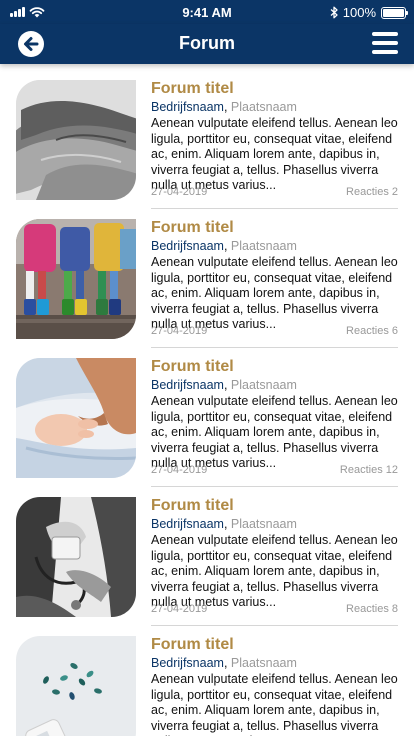  I want to click on navigation-bar: Forum, so click(207, 44).